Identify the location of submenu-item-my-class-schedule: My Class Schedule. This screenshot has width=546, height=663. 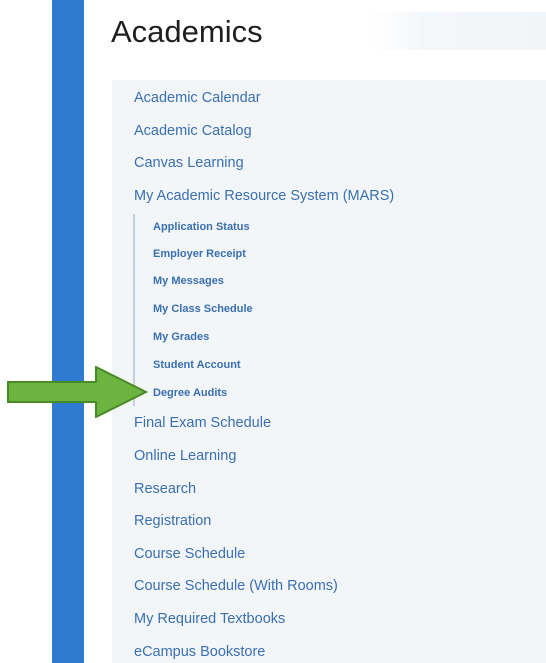
(203, 309).